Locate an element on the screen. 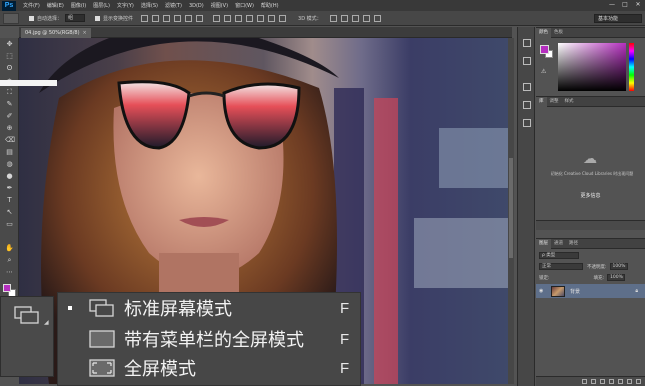  menu-item-standard-screen-mode: 标准屏幕模式 F is located at coordinates (210, 308).